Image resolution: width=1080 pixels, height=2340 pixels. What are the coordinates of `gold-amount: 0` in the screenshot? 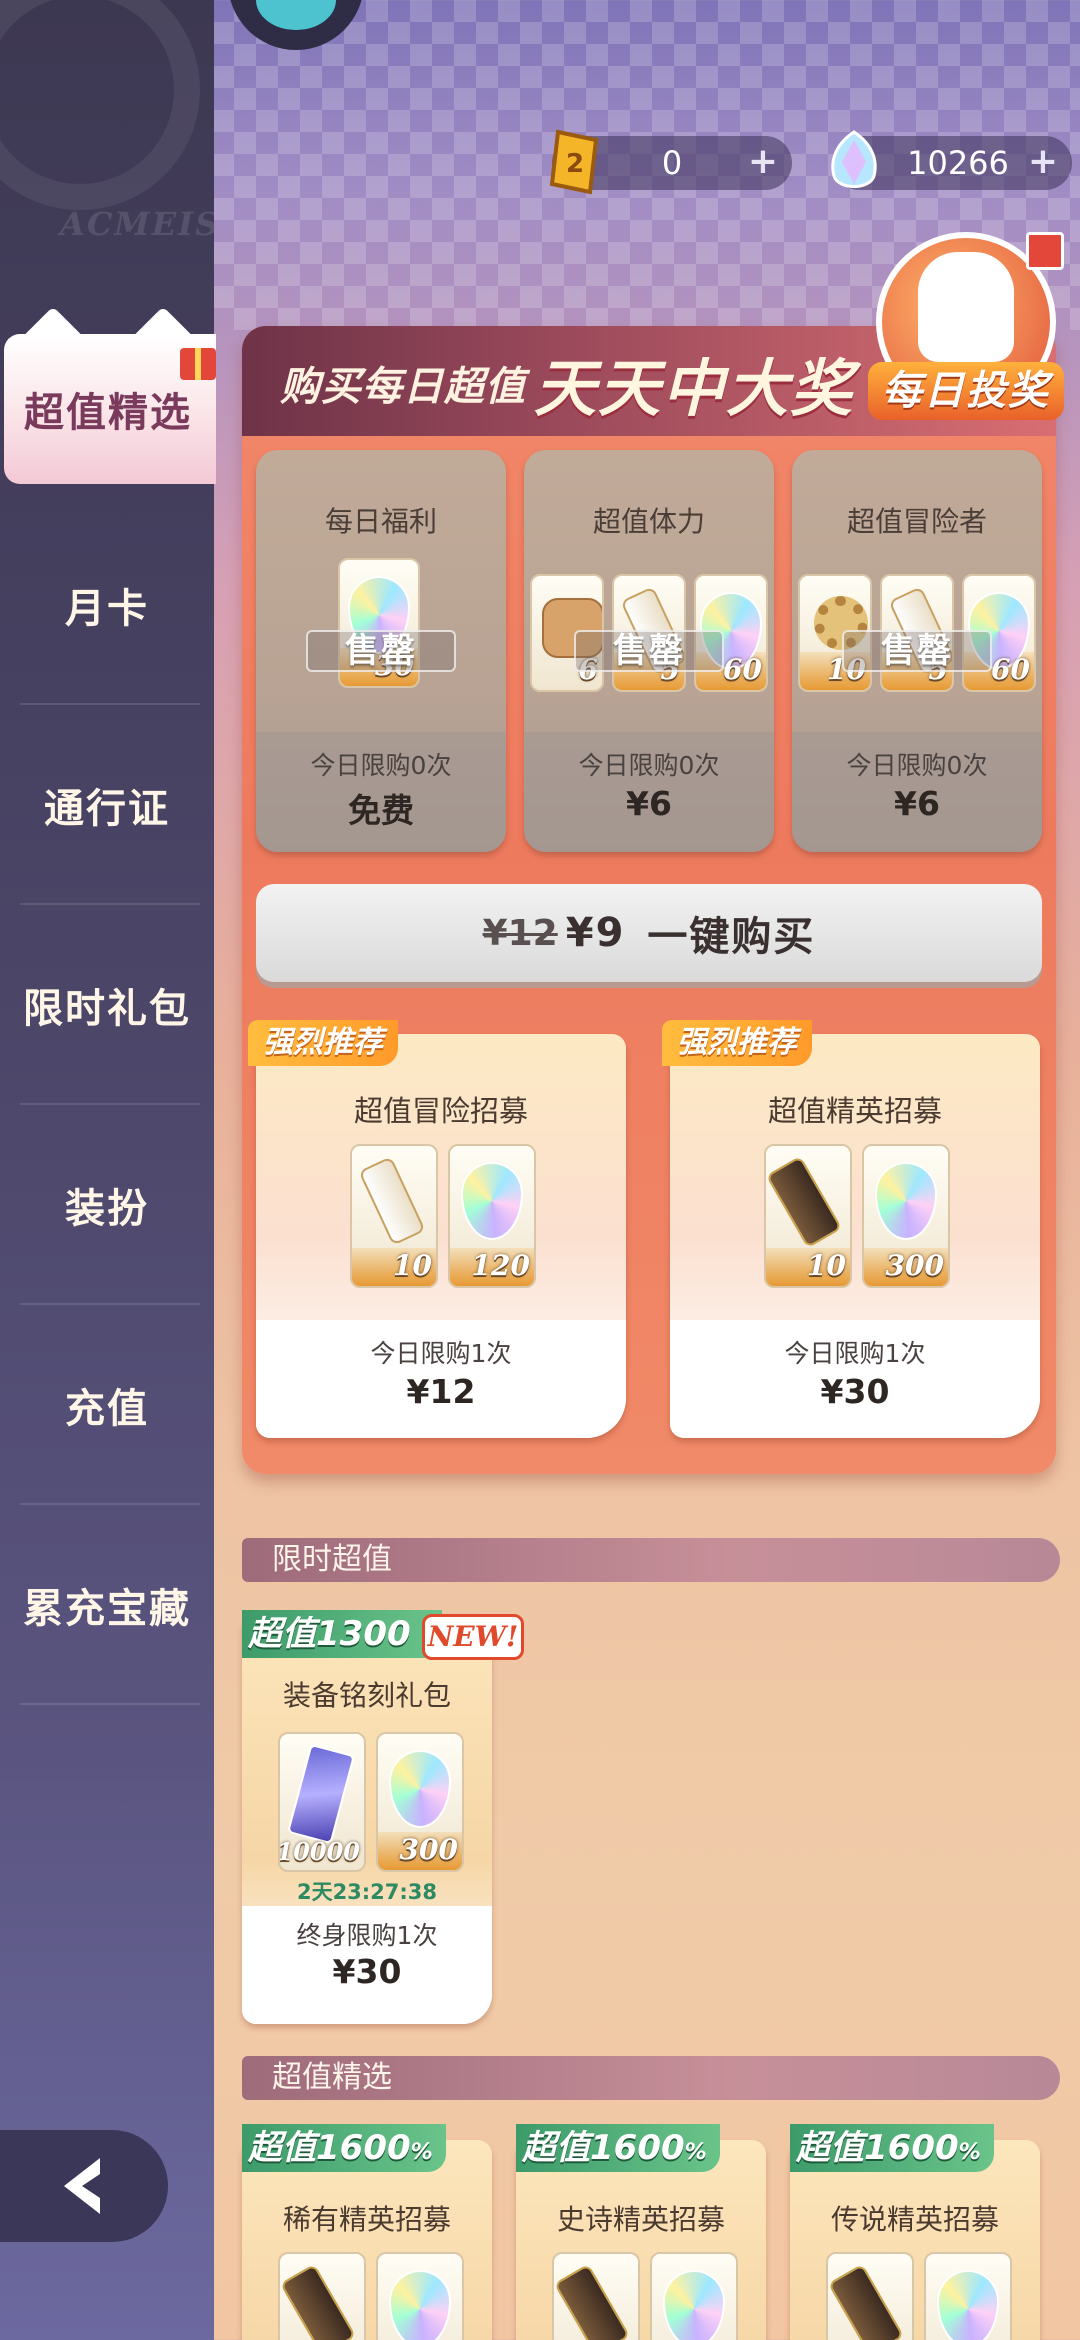 It's located at (672, 163).